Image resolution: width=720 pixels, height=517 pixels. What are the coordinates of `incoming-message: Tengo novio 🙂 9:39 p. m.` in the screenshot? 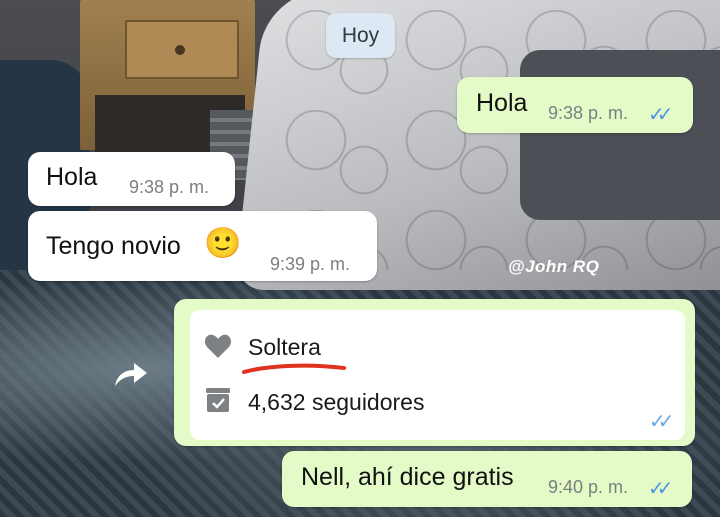 It's located at (202, 246).